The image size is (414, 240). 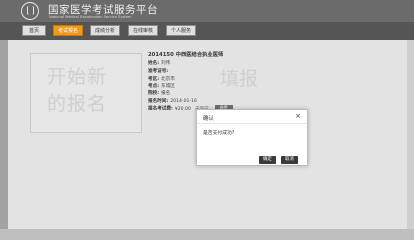 I want to click on field-value: ¥20.00, so click(x=182, y=109).